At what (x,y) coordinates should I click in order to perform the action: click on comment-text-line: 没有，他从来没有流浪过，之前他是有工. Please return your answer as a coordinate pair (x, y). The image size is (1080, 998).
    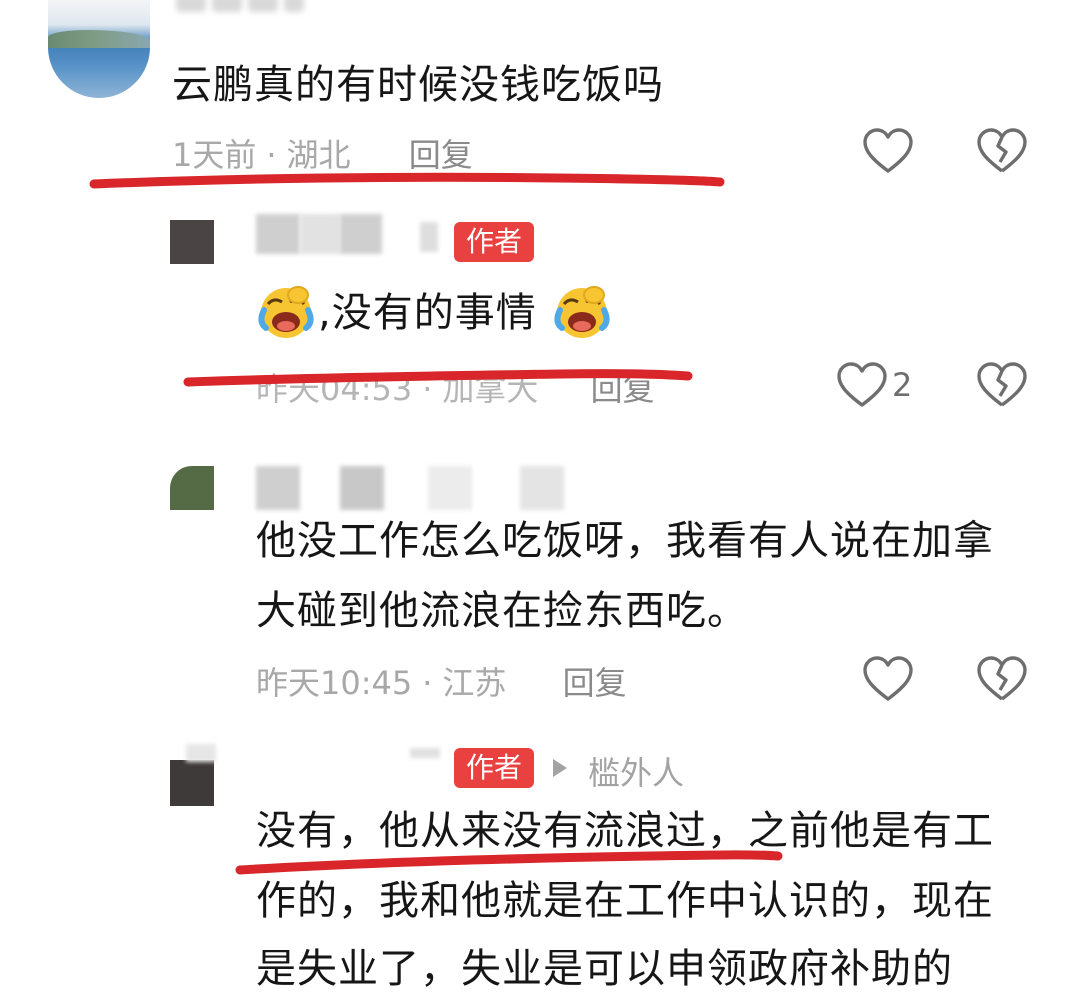
    Looking at the image, I should click on (625, 831).